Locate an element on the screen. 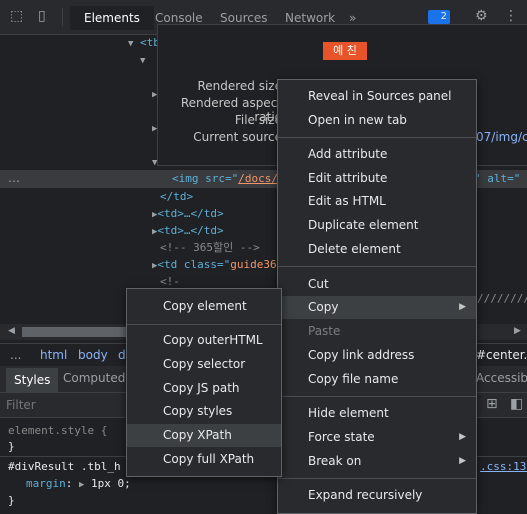 The image size is (527, 514). gear-icon: ⚙ is located at coordinates (481, 16).